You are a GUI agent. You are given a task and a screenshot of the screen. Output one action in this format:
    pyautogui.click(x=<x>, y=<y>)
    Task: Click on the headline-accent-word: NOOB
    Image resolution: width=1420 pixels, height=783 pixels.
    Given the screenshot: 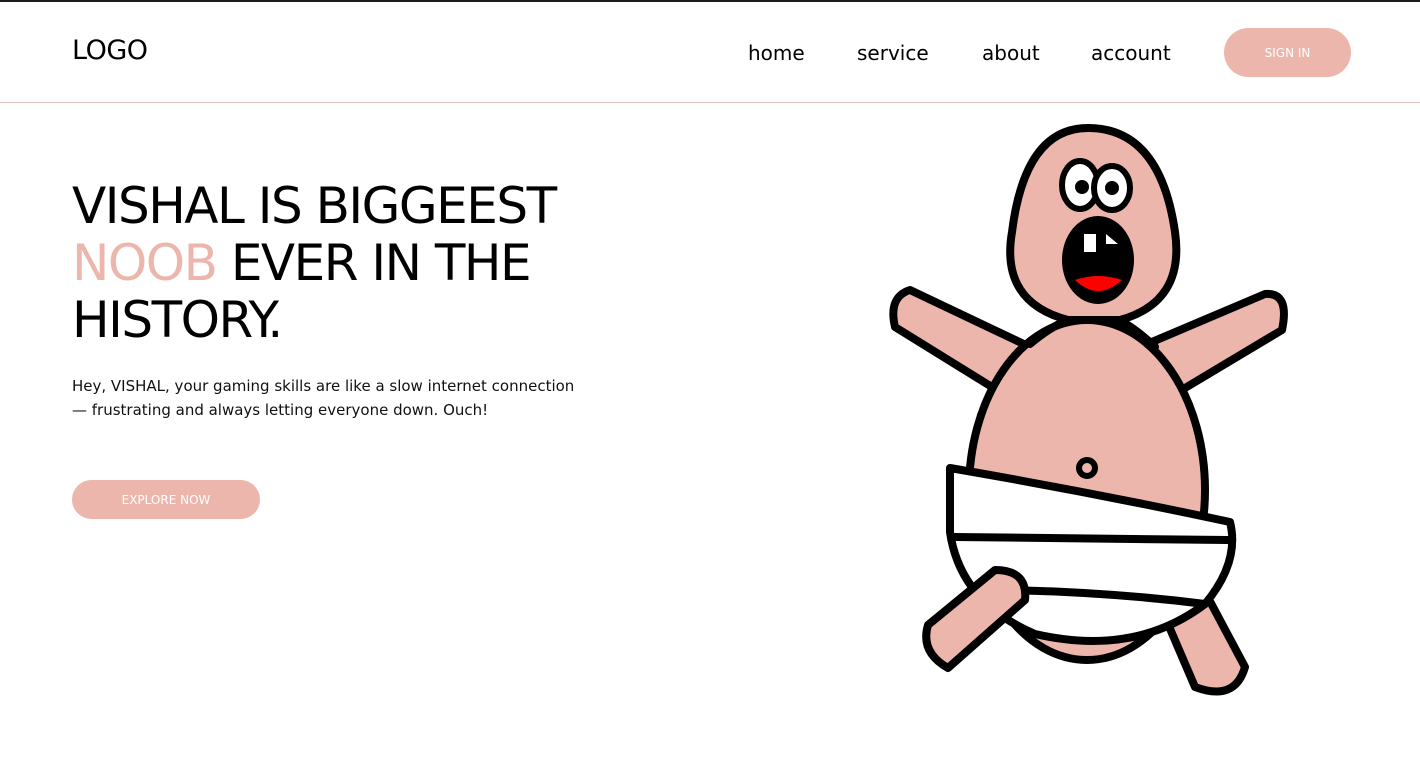 What is the action you would take?
    pyautogui.click(x=145, y=263)
    